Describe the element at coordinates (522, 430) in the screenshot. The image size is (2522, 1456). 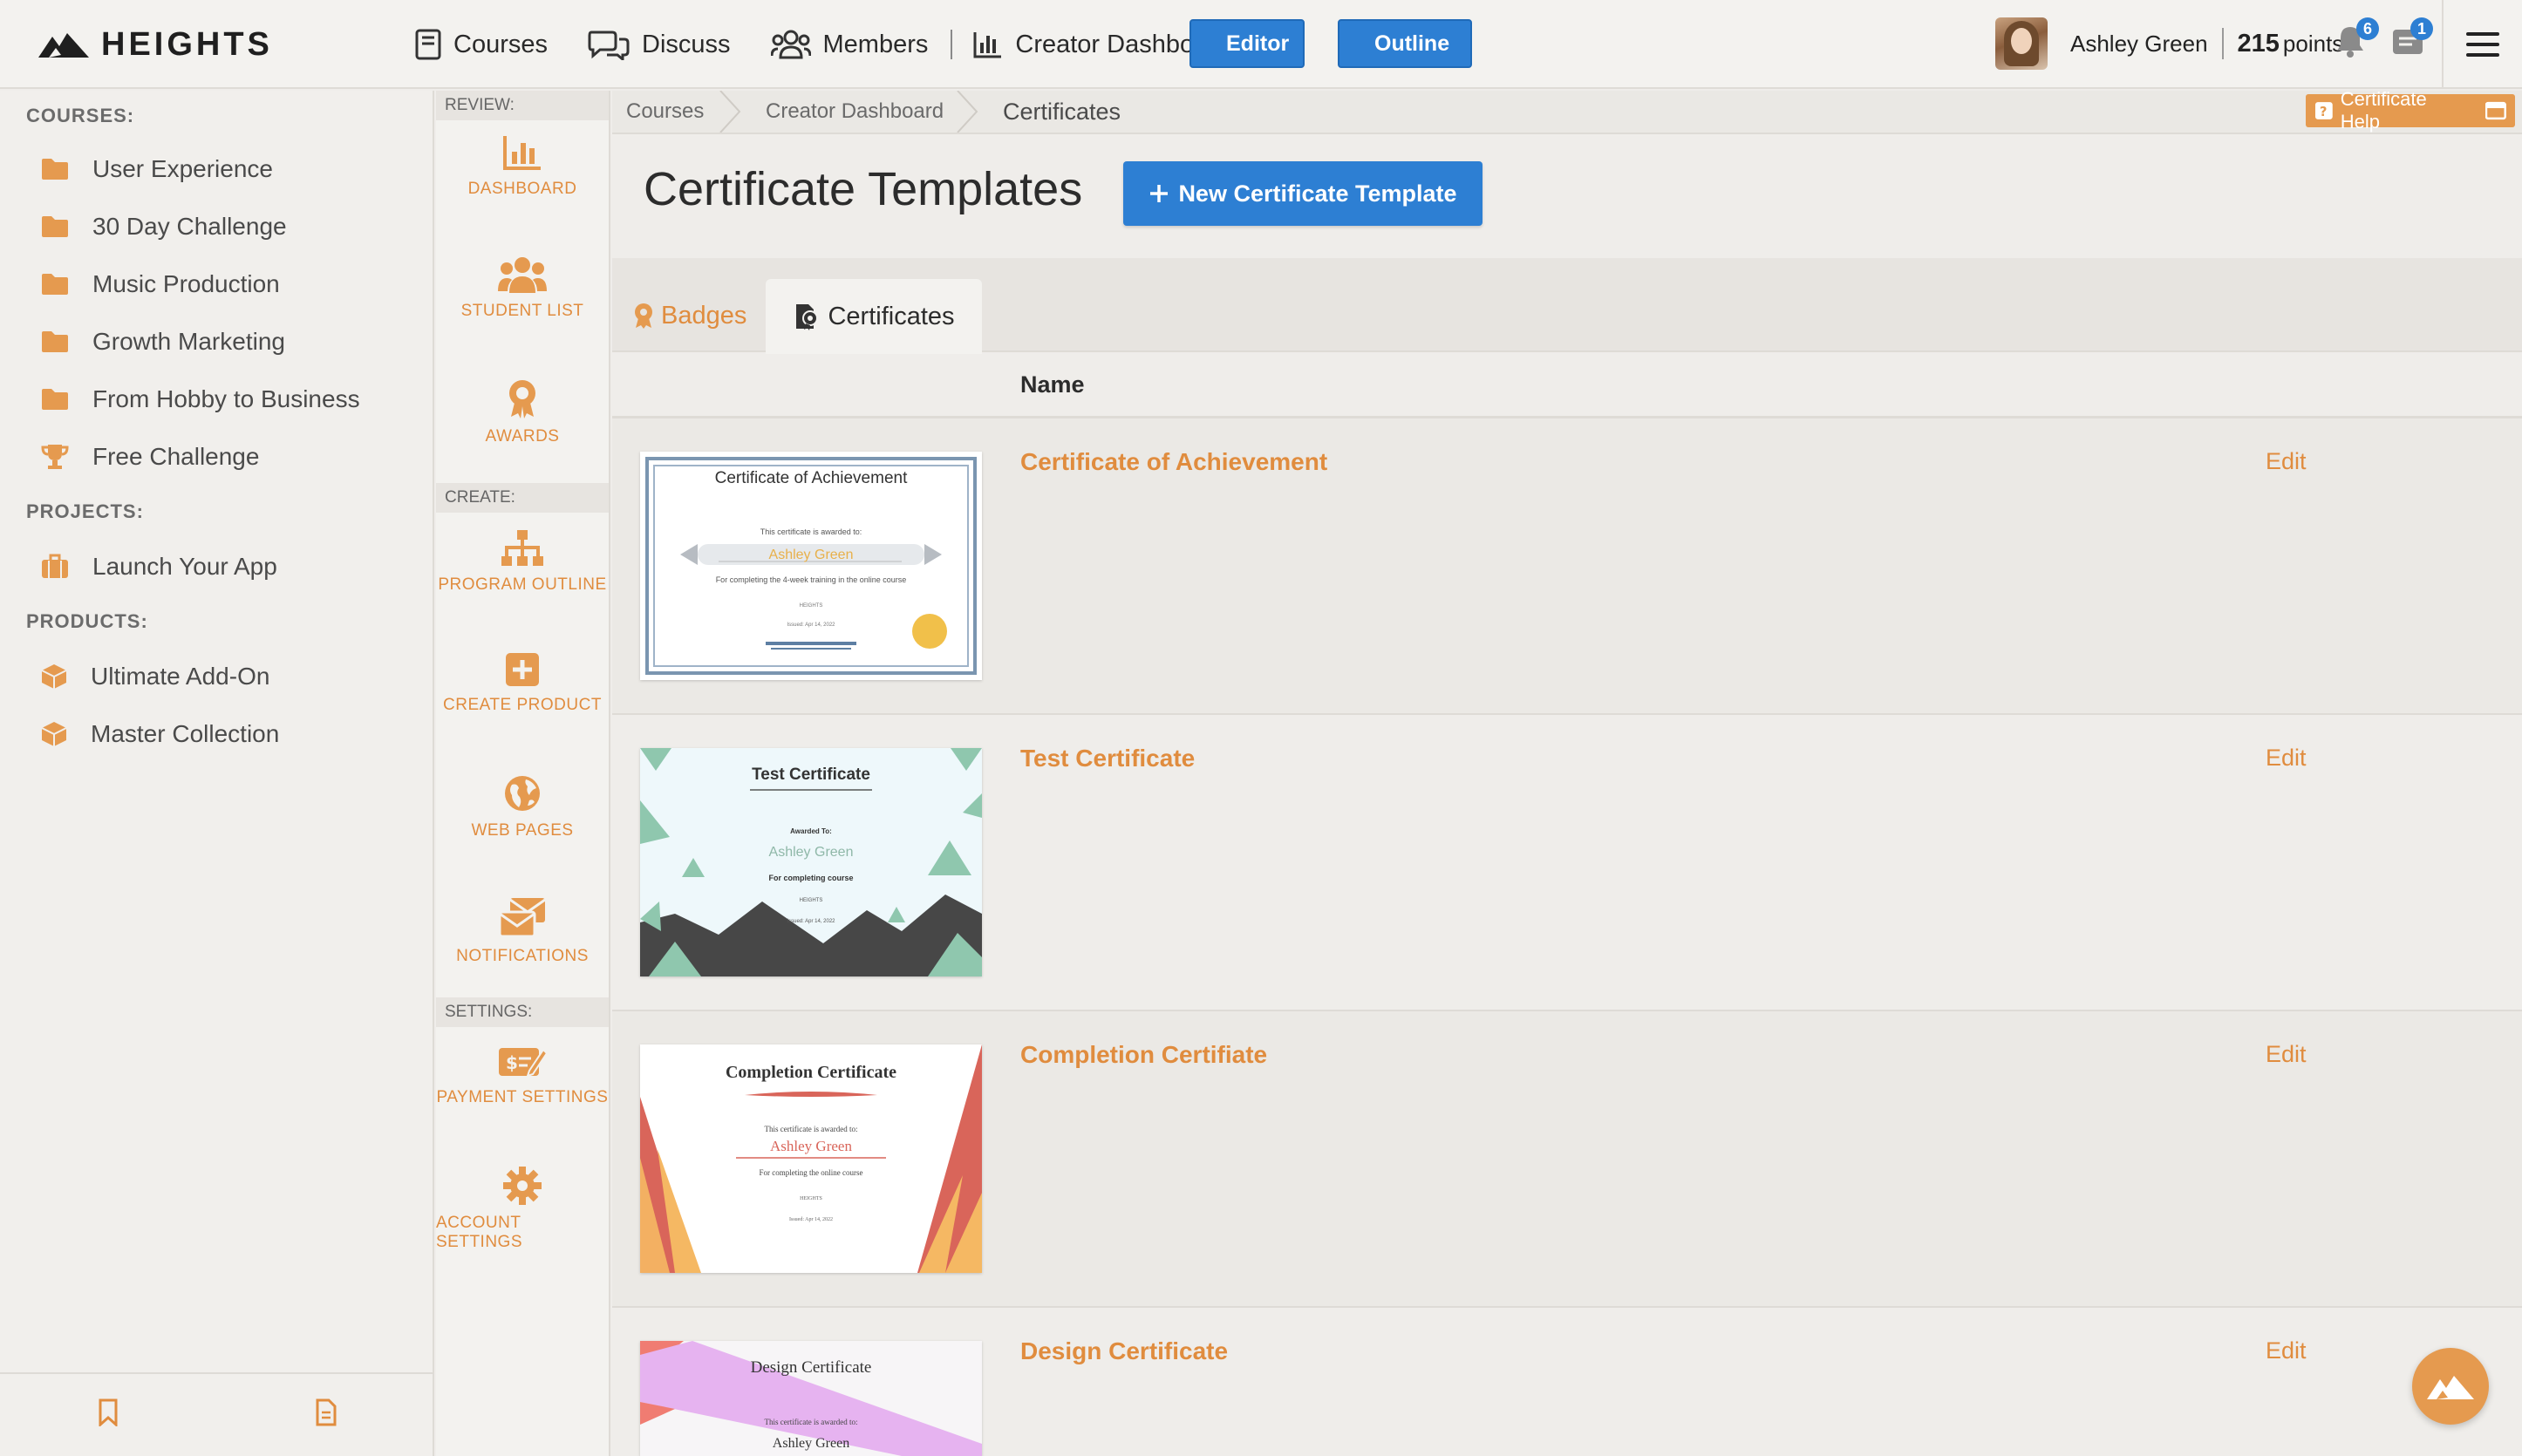
I see `rail-item-awards: AWARDS` at that location.